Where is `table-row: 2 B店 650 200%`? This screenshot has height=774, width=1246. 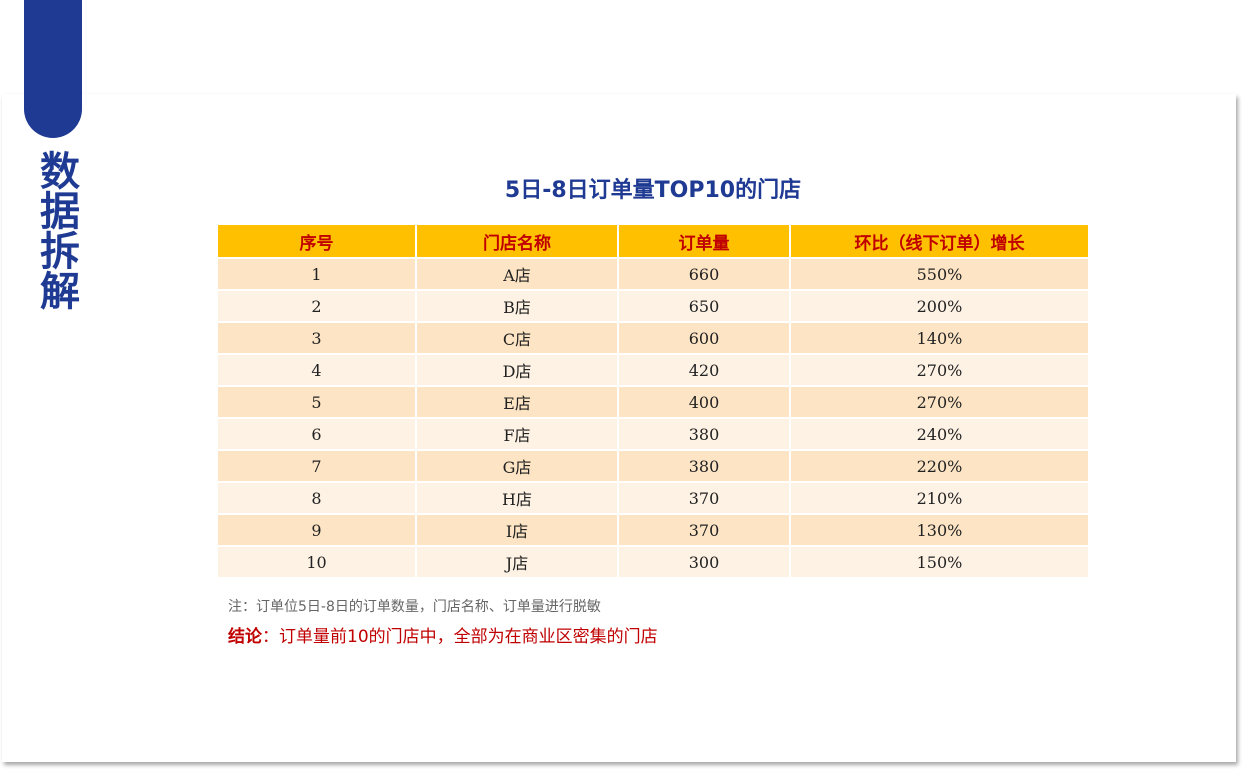
table-row: 2 B店 650 200% is located at coordinates (653, 305).